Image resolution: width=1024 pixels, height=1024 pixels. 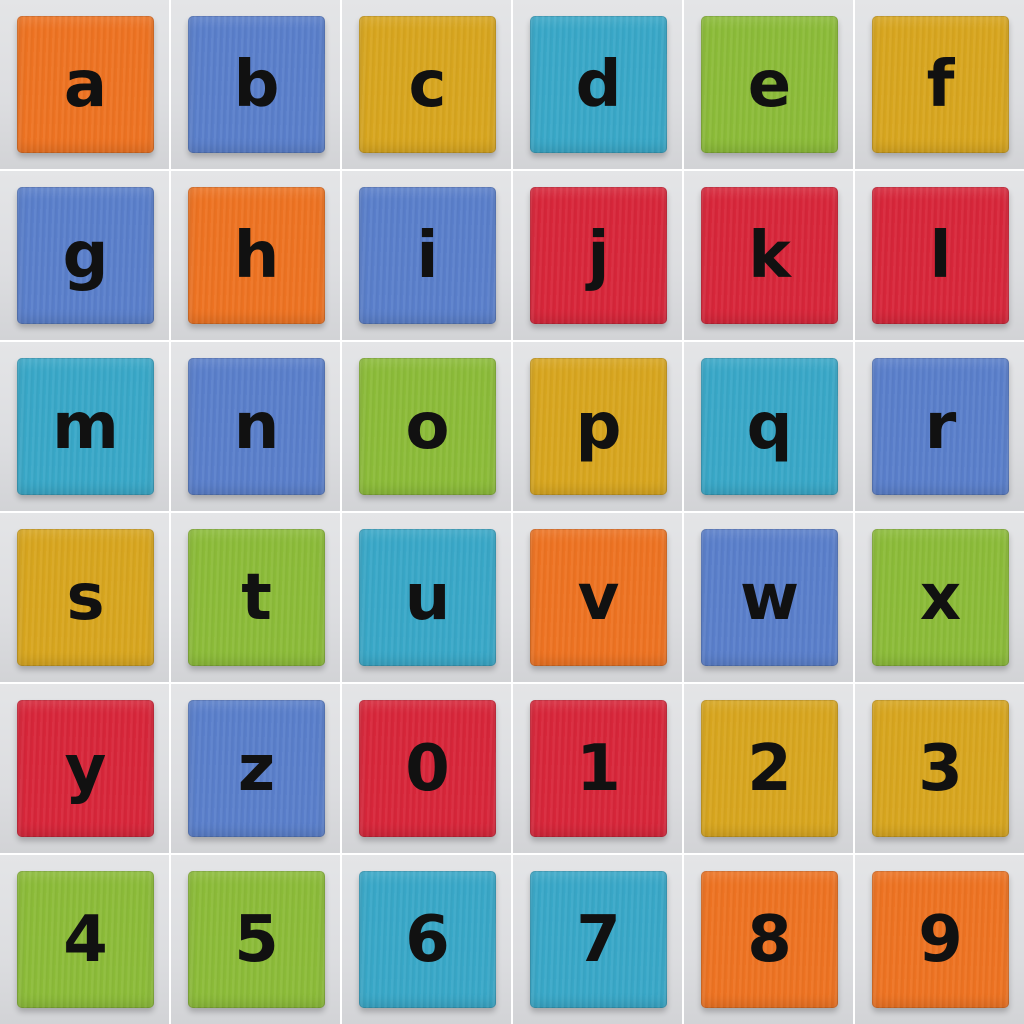 I want to click on block-character: 4, so click(x=85, y=939).